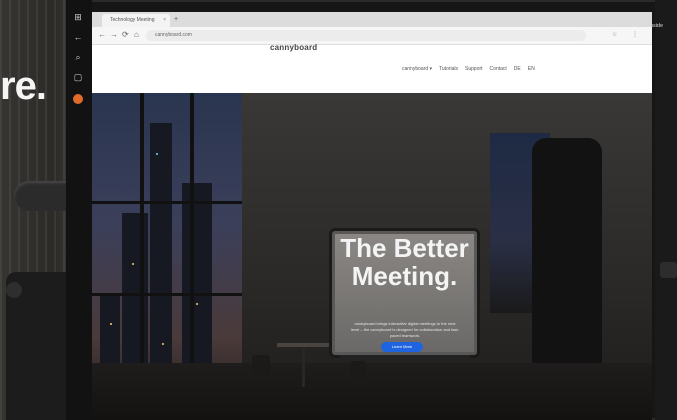  Describe the element at coordinates (635, 34) in the screenshot. I see `menu-icon: ⋮` at that location.